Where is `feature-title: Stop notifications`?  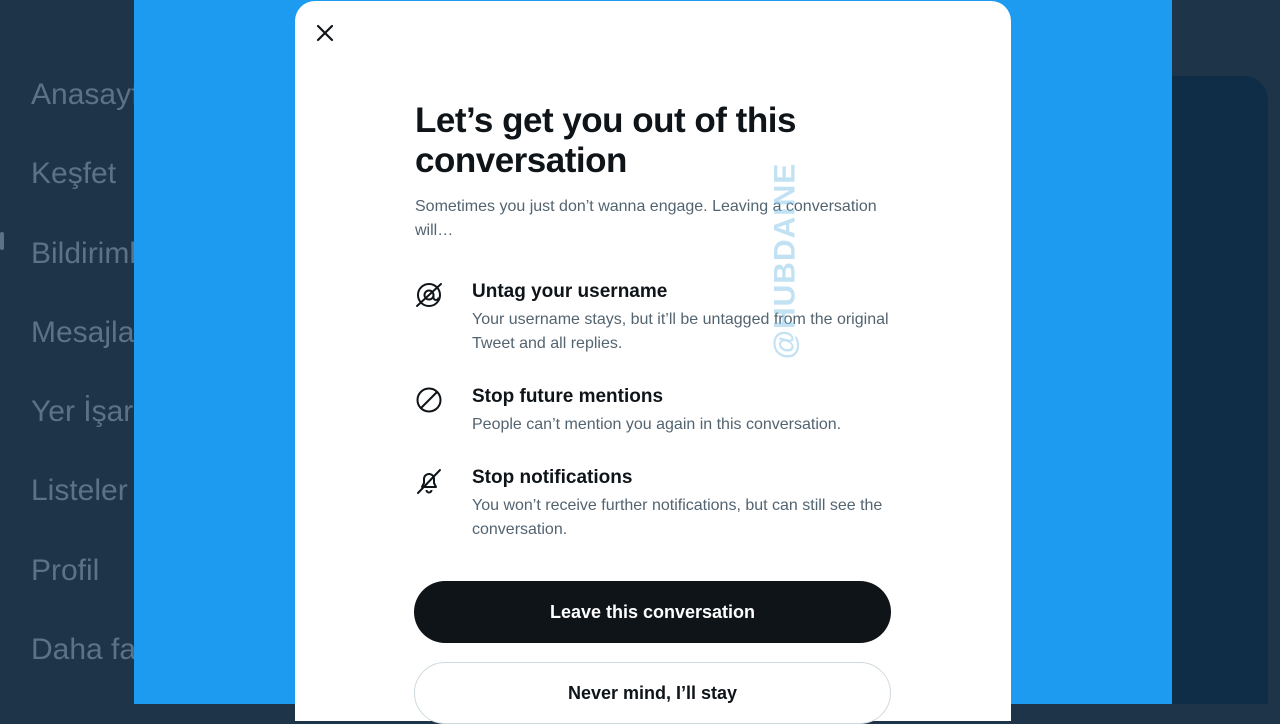
feature-title: Stop notifications is located at coordinates (552, 477).